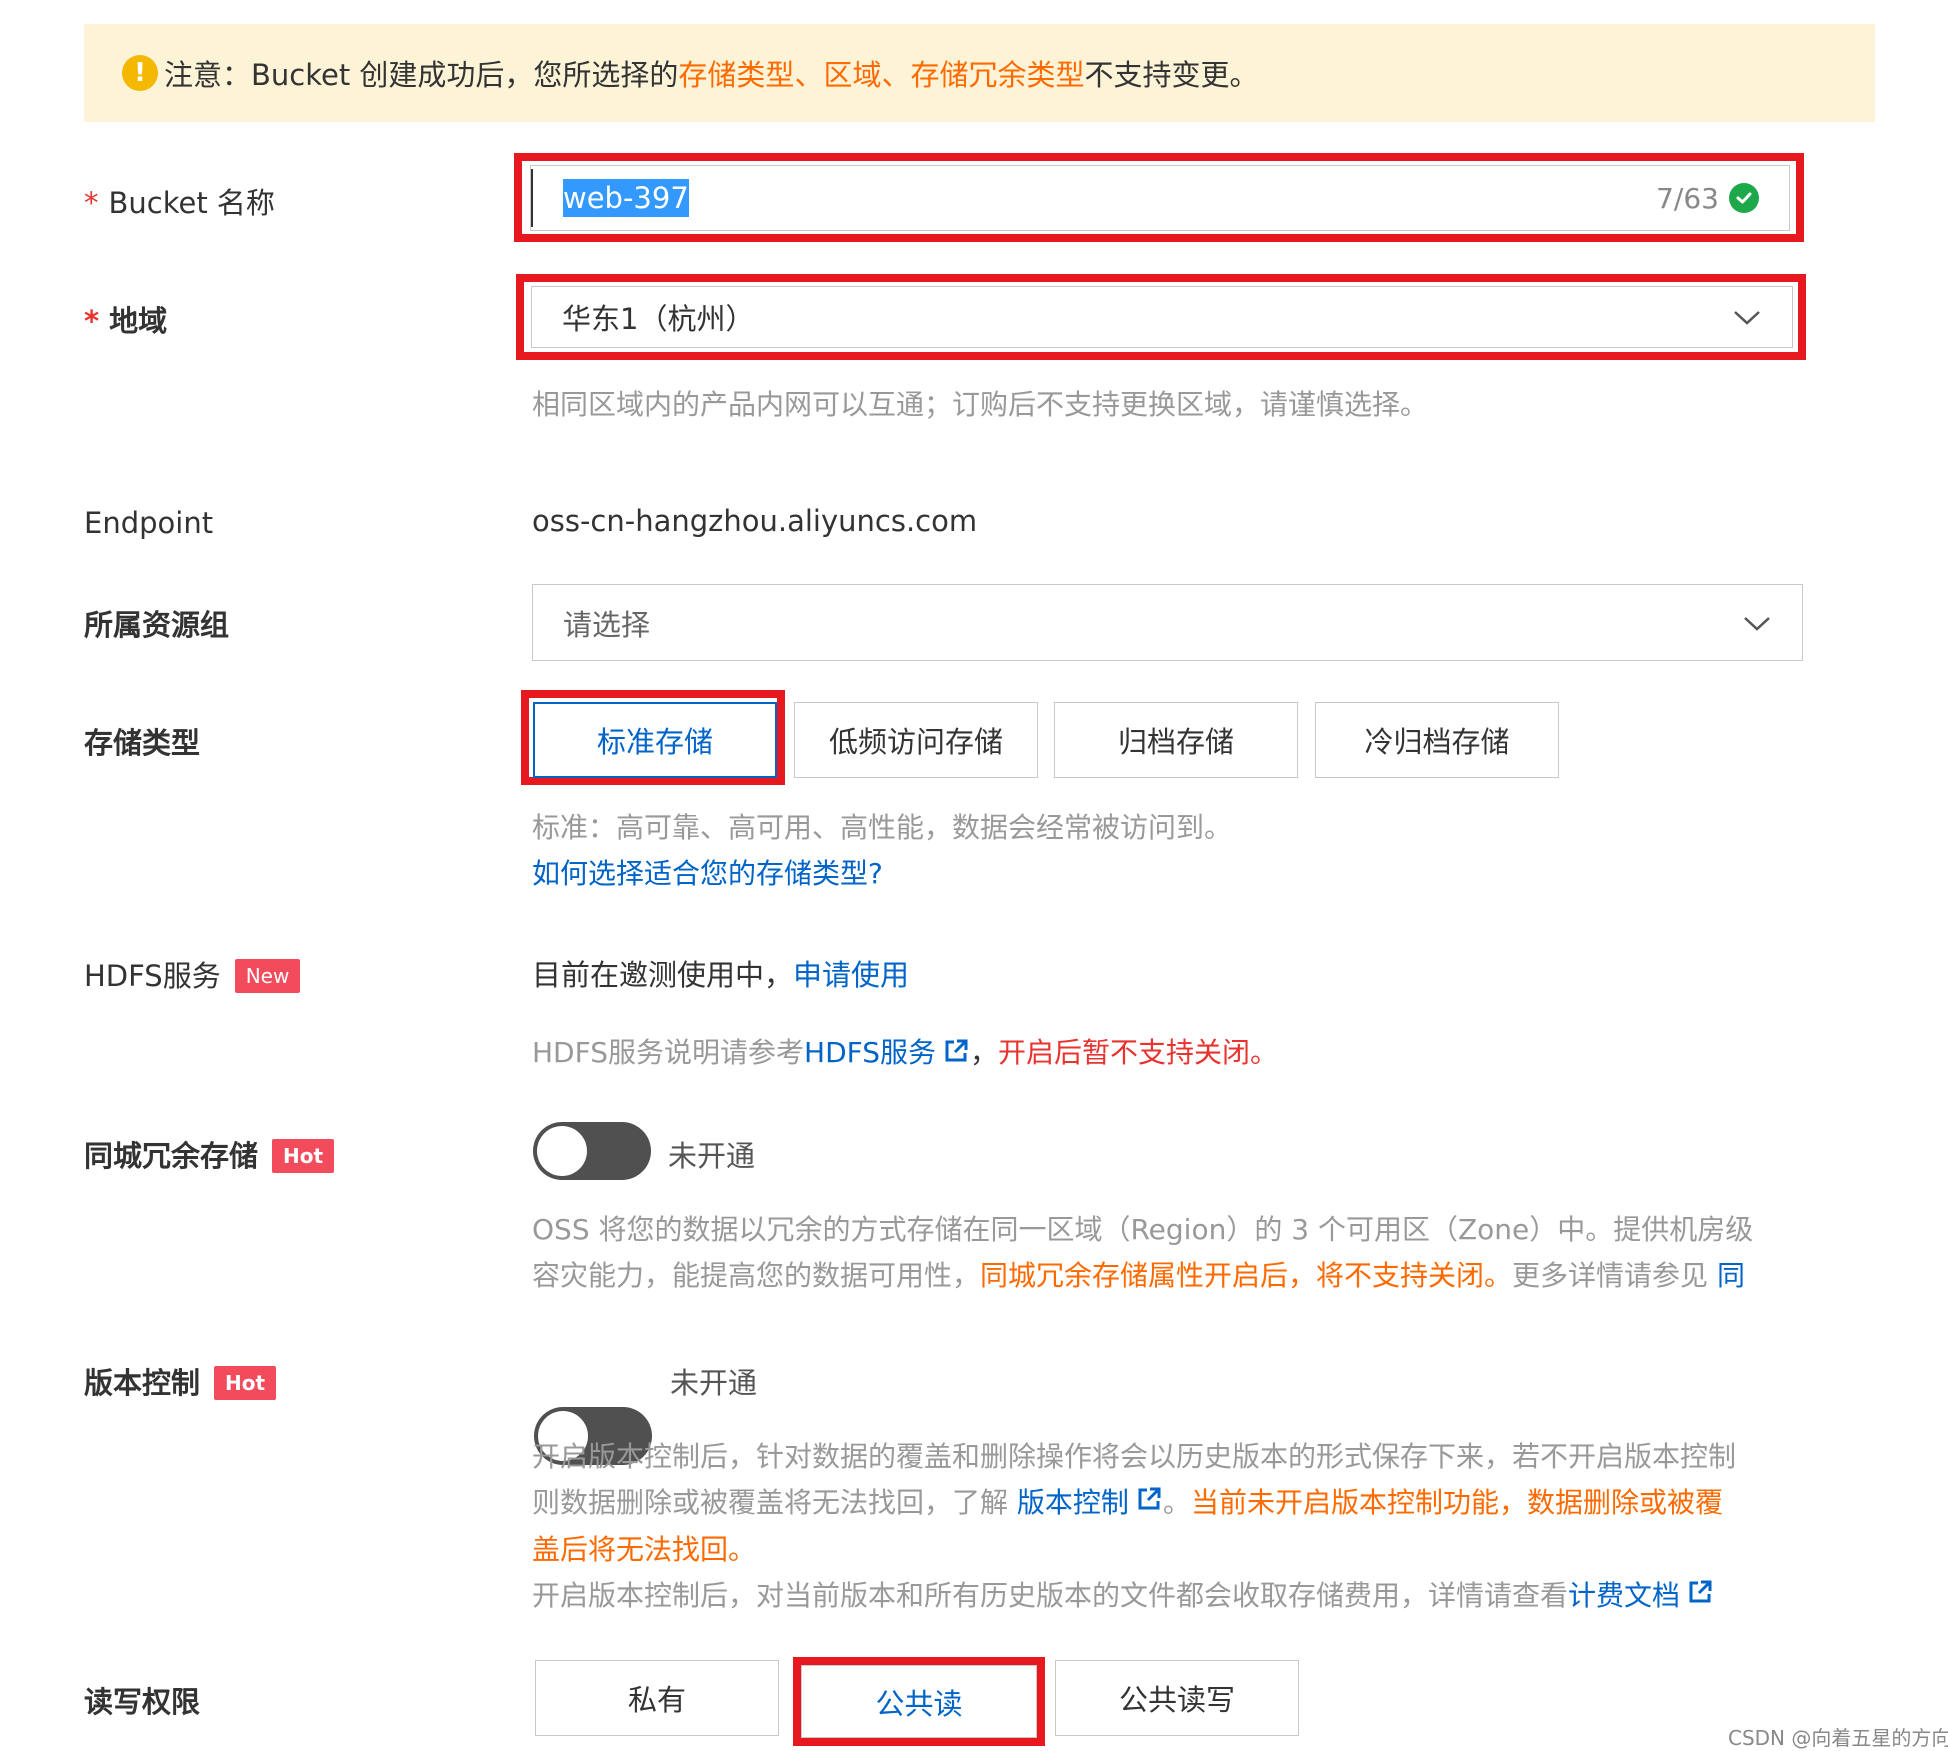 This screenshot has width=1948, height=1751. I want to click on acl-label: 读写权限, so click(142, 1702).